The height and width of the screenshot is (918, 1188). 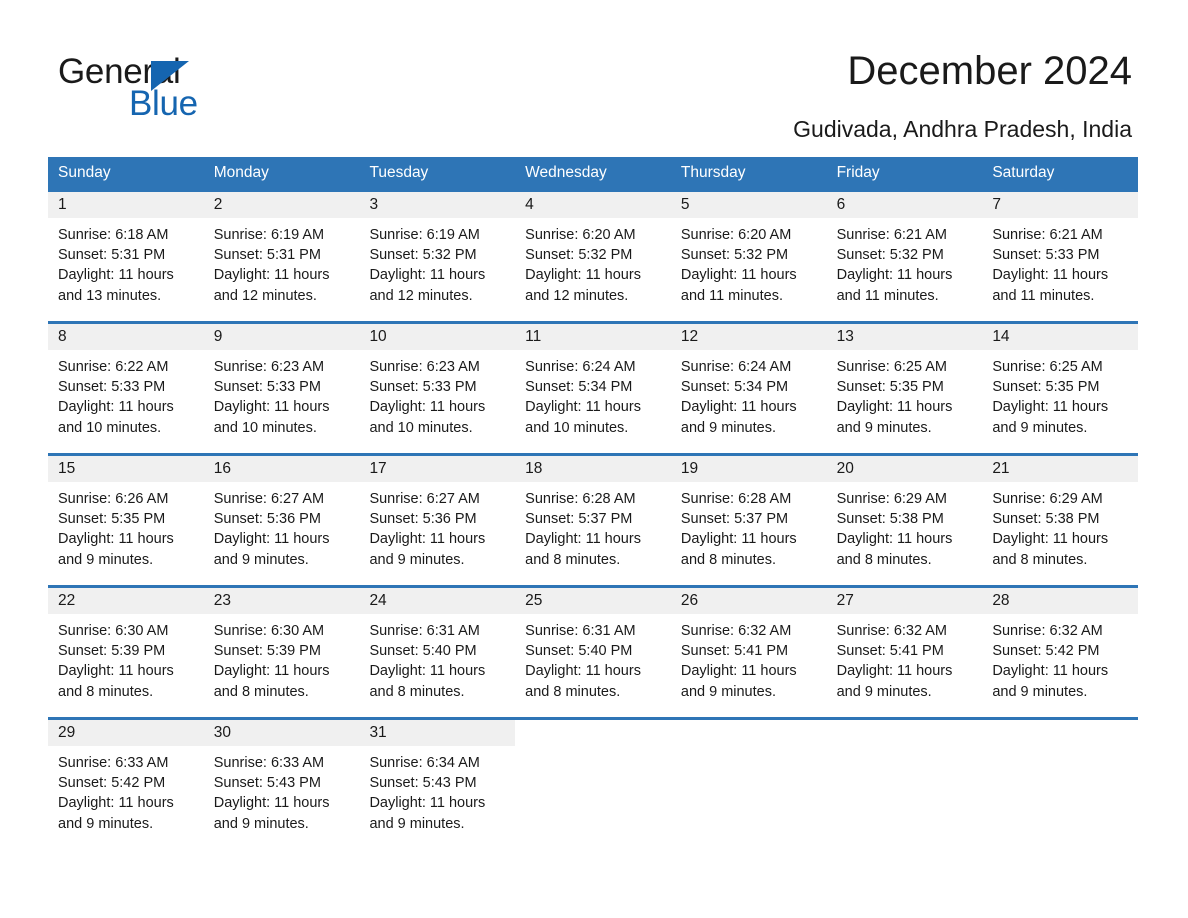 I want to click on day-number: 10, so click(x=437, y=337).